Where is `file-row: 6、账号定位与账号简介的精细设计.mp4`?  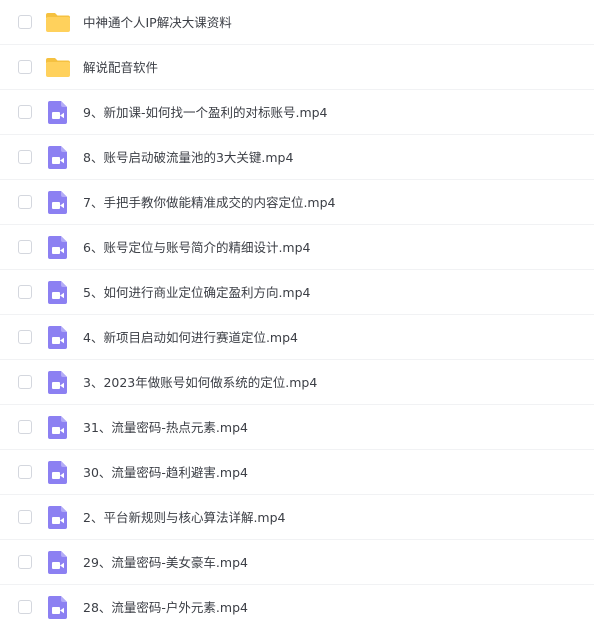
file-row: 6、账号定位与账号简介的精细设计.mp4 is located at coordinates (297, 247).